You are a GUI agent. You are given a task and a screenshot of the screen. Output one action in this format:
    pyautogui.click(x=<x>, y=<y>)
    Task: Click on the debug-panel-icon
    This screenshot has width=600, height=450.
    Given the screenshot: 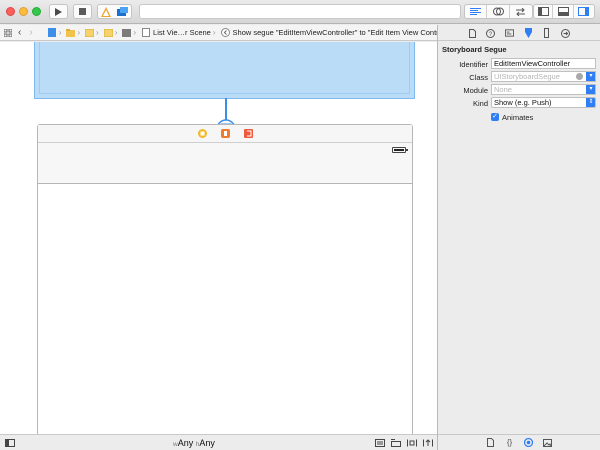 What is the action you would take?
    pyautogui.click(x=563, y=11)
    